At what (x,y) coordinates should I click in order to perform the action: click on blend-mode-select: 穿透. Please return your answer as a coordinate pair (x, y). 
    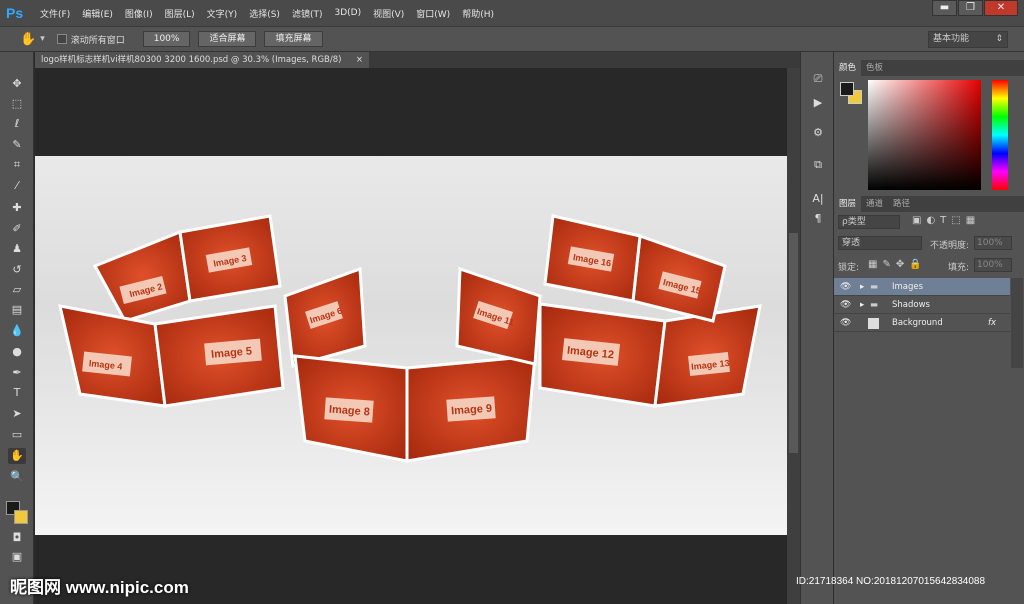
    Looking at the image, I should click on (880, 243).